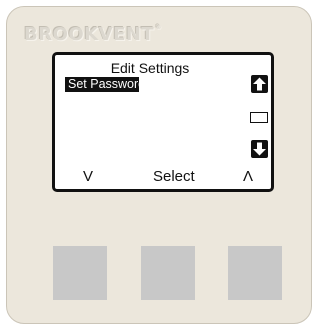 This screenshot has width=320, height=330. I want to click on softkey-down-label: V, so click(88, 176).